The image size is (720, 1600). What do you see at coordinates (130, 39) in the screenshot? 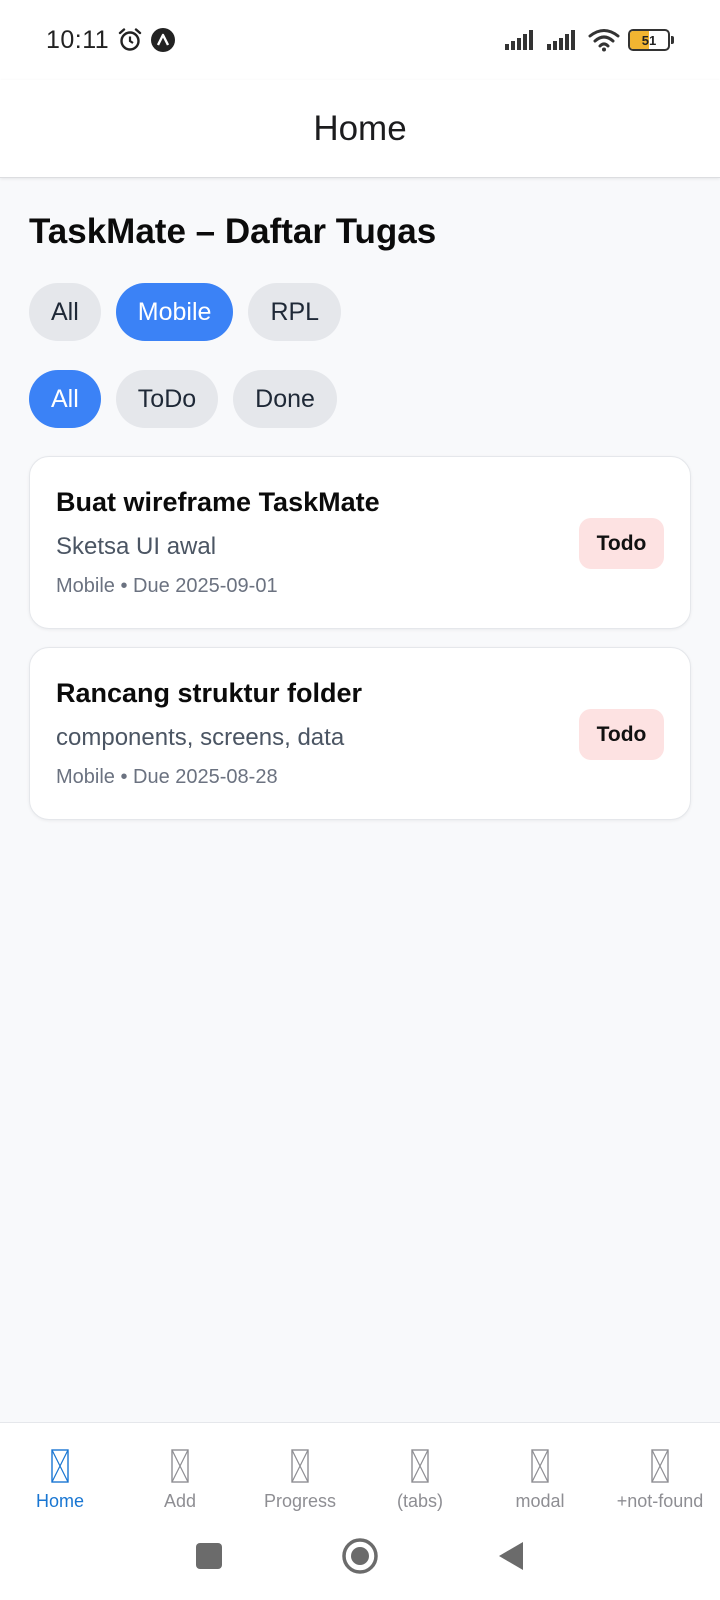
I see `alarm-icon` at bounding box center [130, 39].